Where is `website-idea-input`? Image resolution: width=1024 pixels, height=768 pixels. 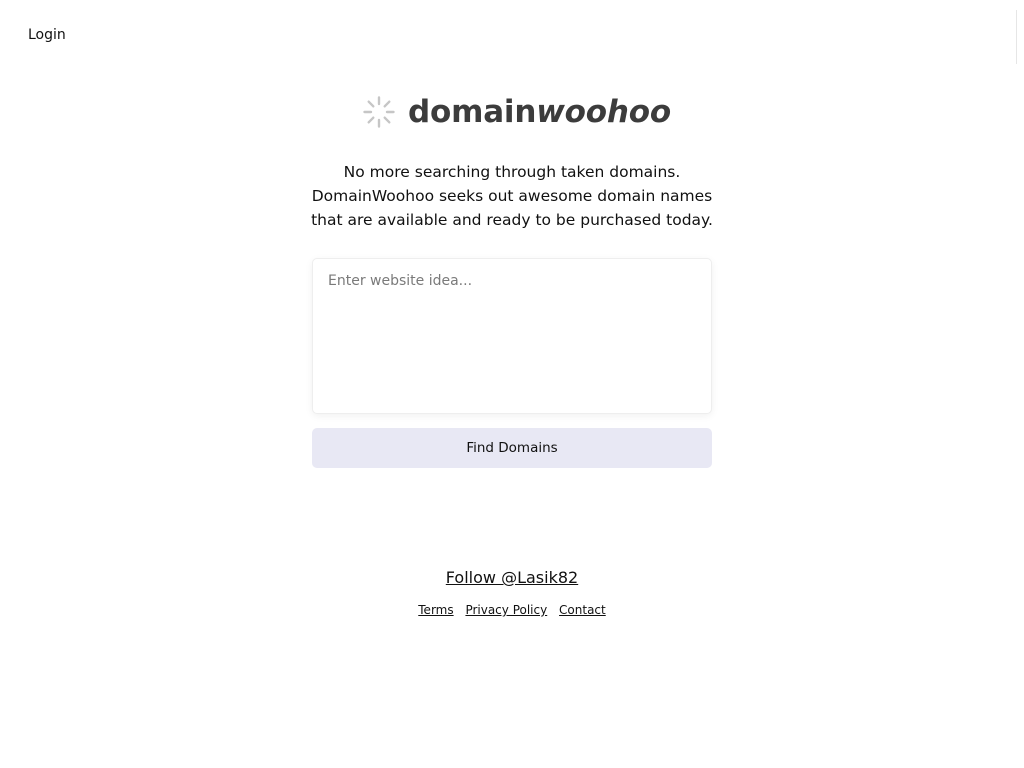 website-idea-input is located at coordinates (512, 336).